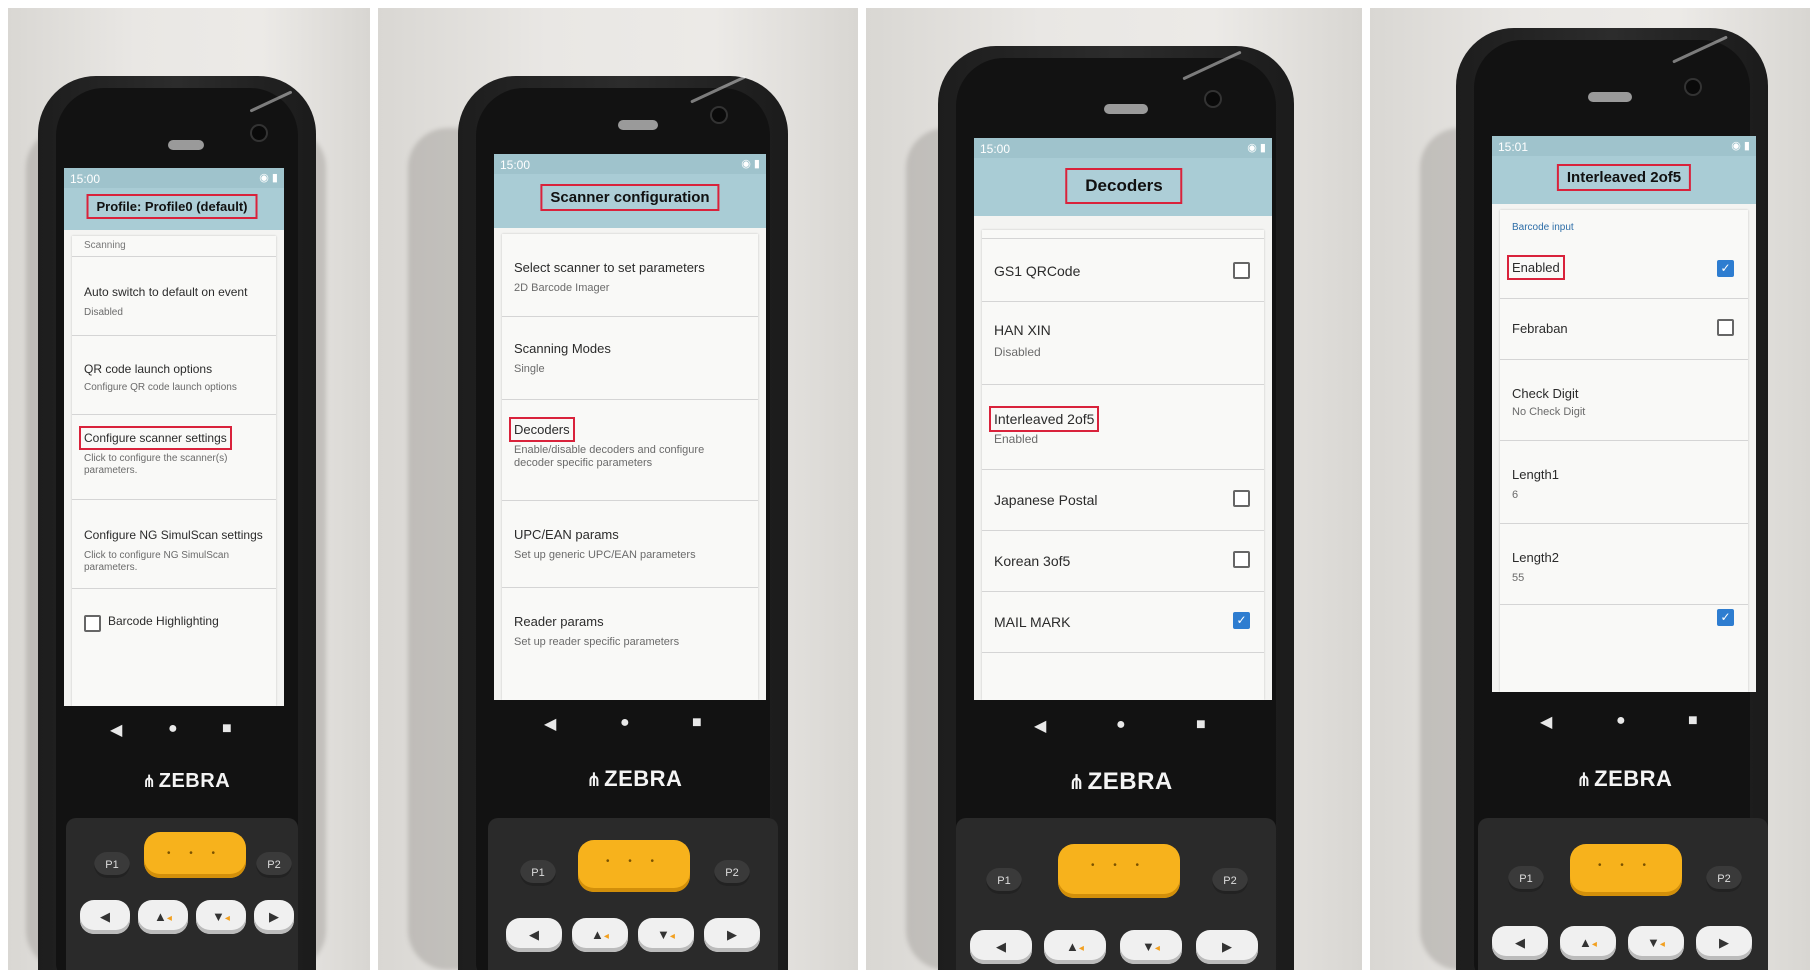 Image resolution: width=1818 pixels, height=970 pixels. I want to click on list-item-partial: ✓, so click(1624, 635).